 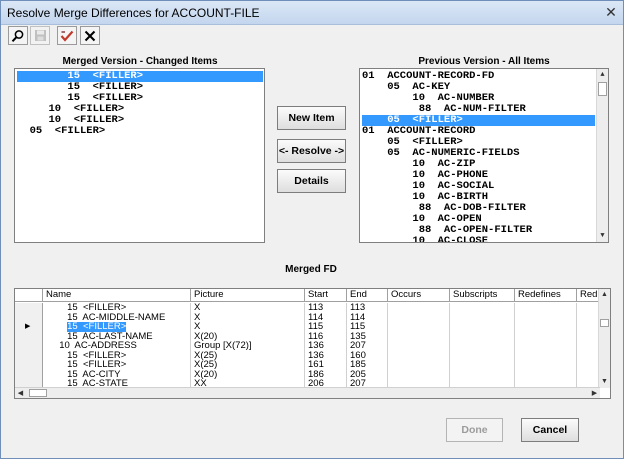 I want to click on table-row: 15 <FILLER> X 113 113, so click(x=307, y=308).